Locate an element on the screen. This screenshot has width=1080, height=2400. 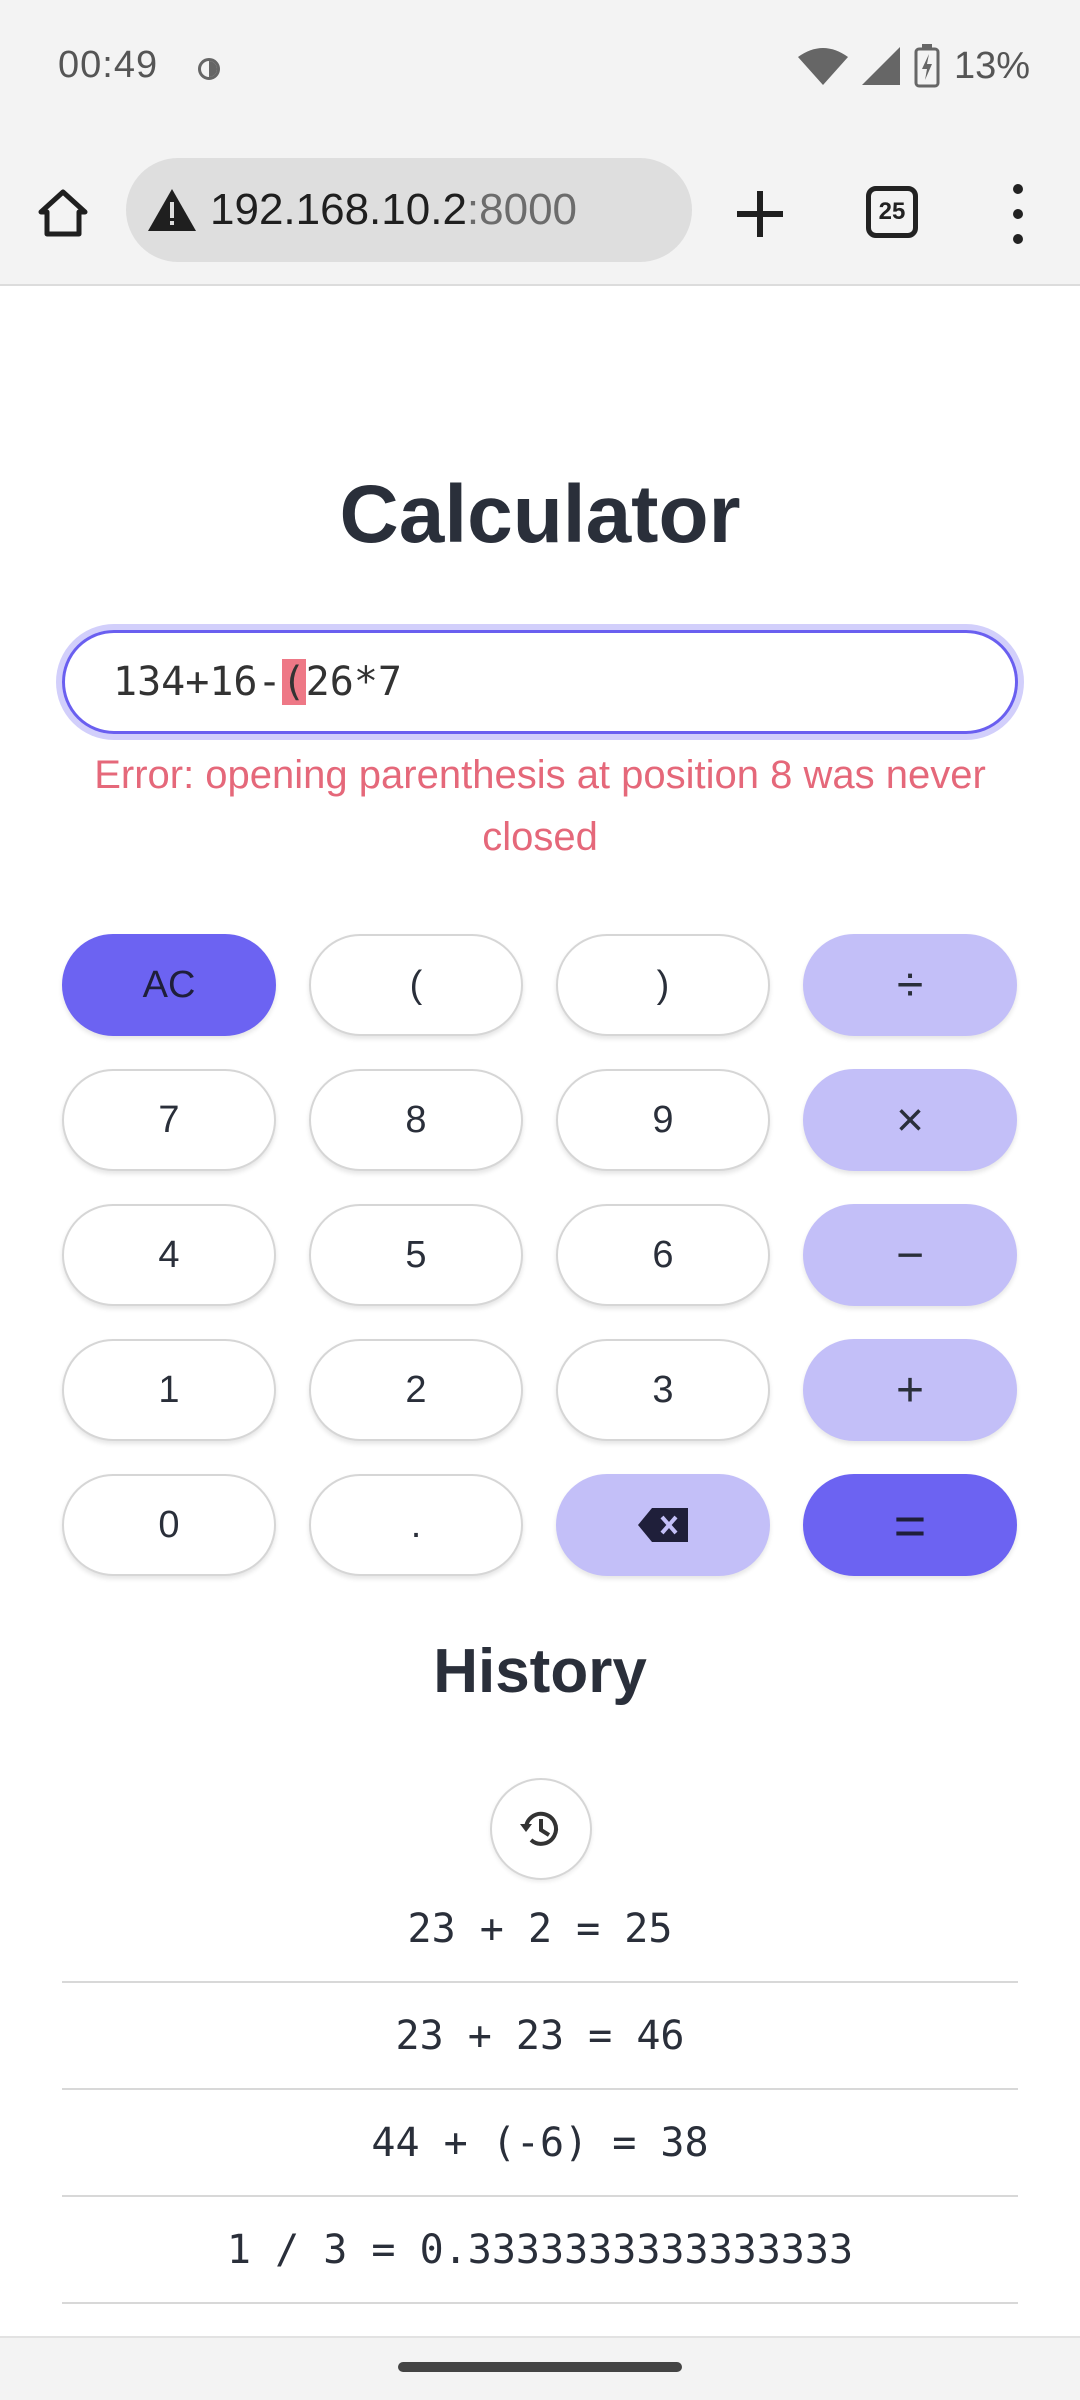
digit-8-button: 8 is located at coordinates (416, 1120).